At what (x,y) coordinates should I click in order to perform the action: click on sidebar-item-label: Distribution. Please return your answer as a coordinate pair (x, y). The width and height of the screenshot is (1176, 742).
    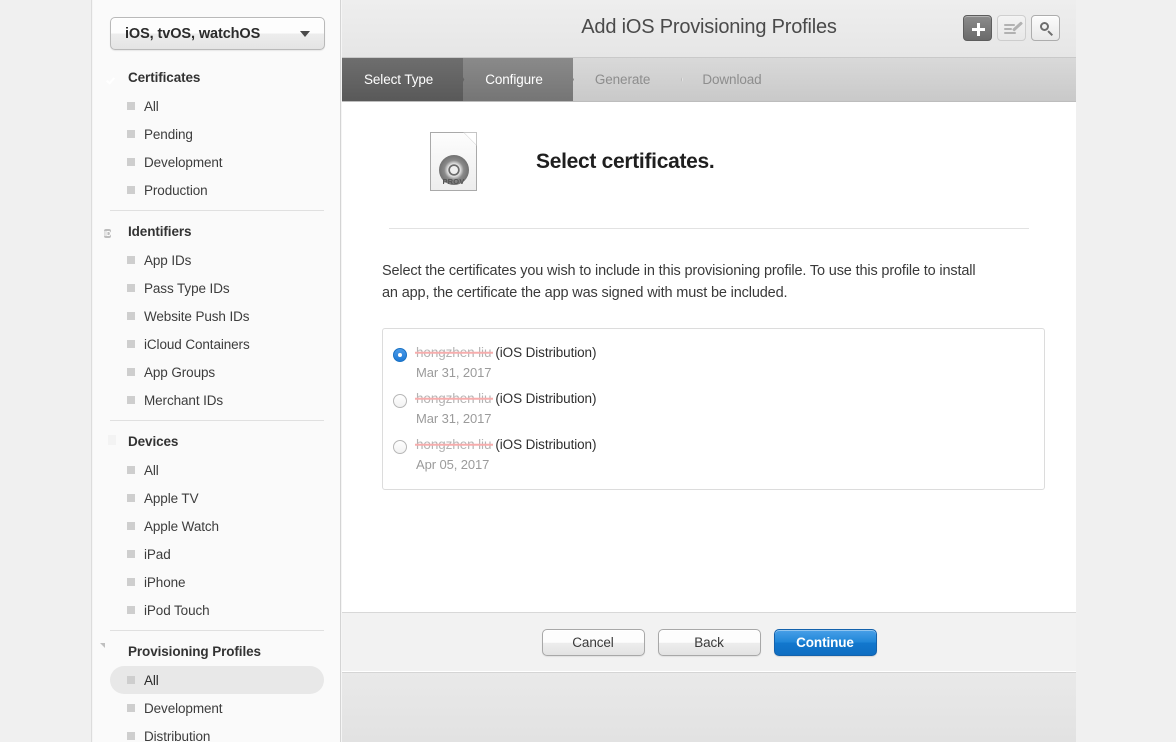
    Looking at the image, I should click on (177, 735).